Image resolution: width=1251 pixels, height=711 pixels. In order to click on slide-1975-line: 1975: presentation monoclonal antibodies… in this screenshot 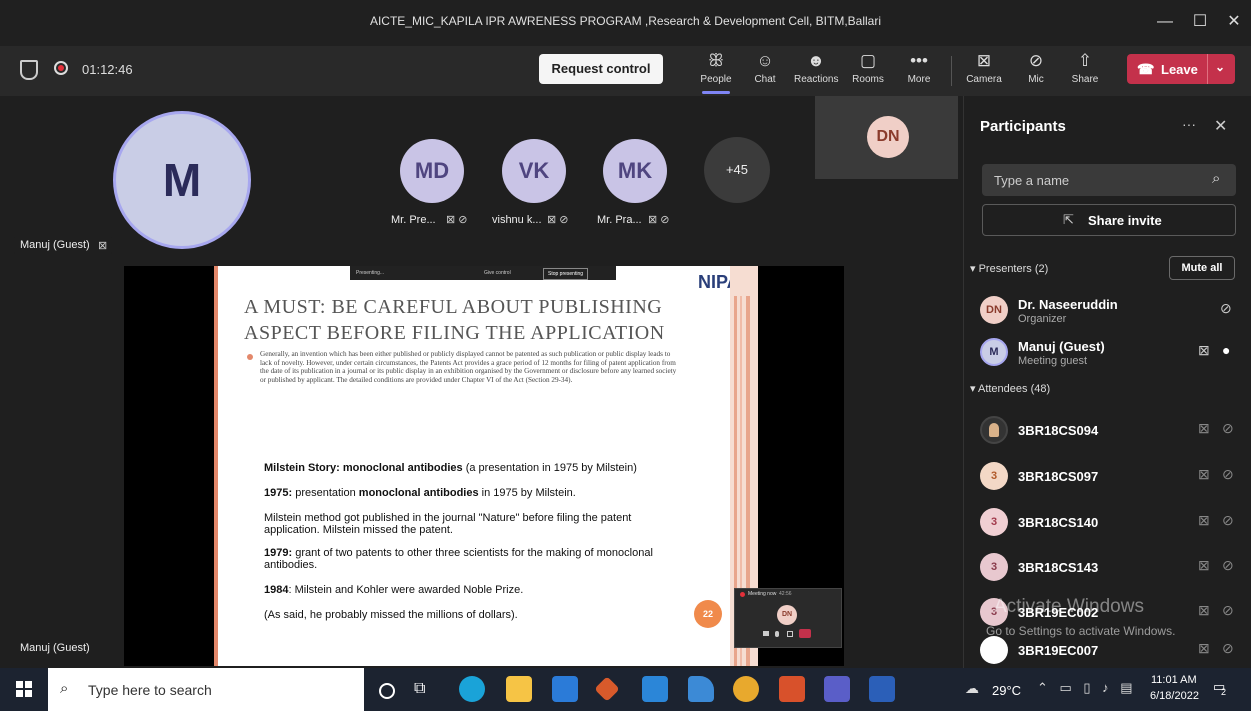, I will do `click(420, 493)`.